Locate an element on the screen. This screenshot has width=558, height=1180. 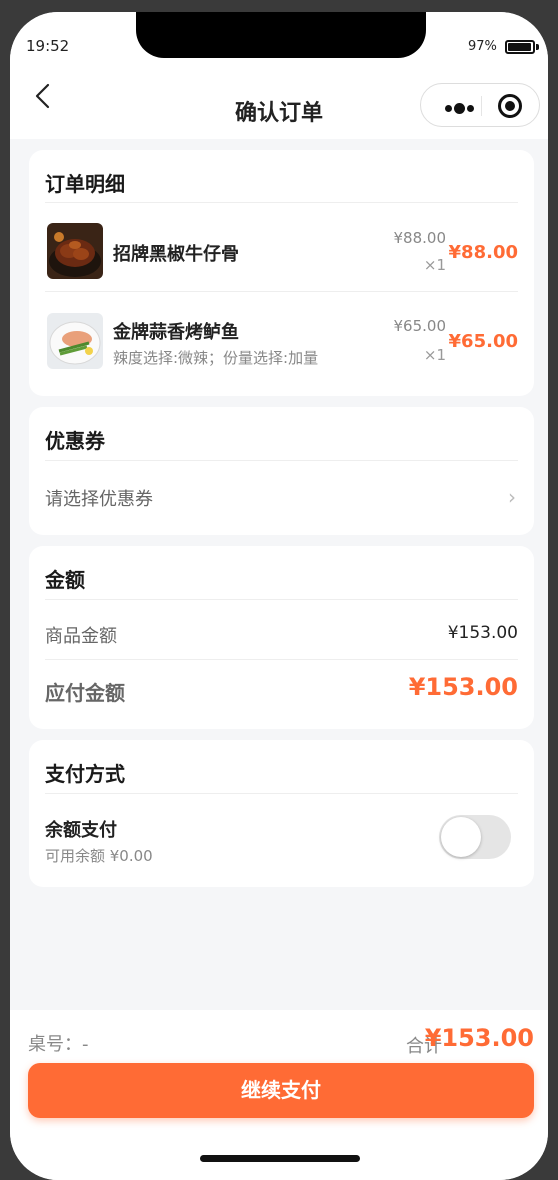
checkout-bar: 桌号：- 合计 ¥153.00 继续支付 is located at coordinates (279, 1095).